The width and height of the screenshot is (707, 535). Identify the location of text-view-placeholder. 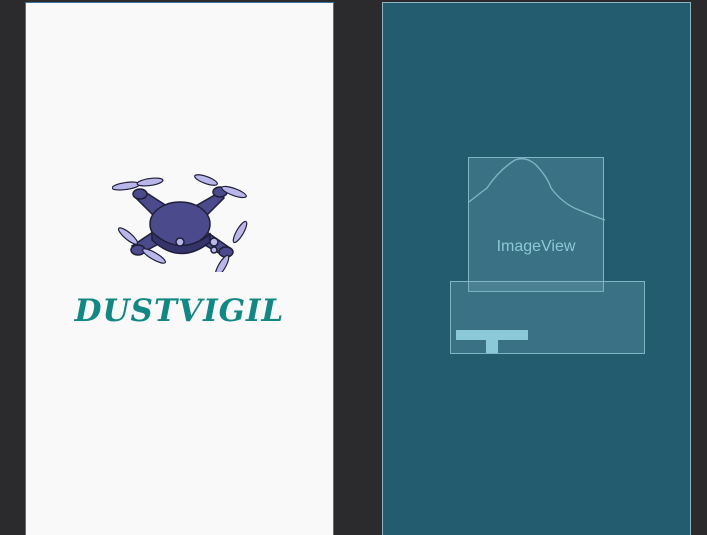
(547, 317).